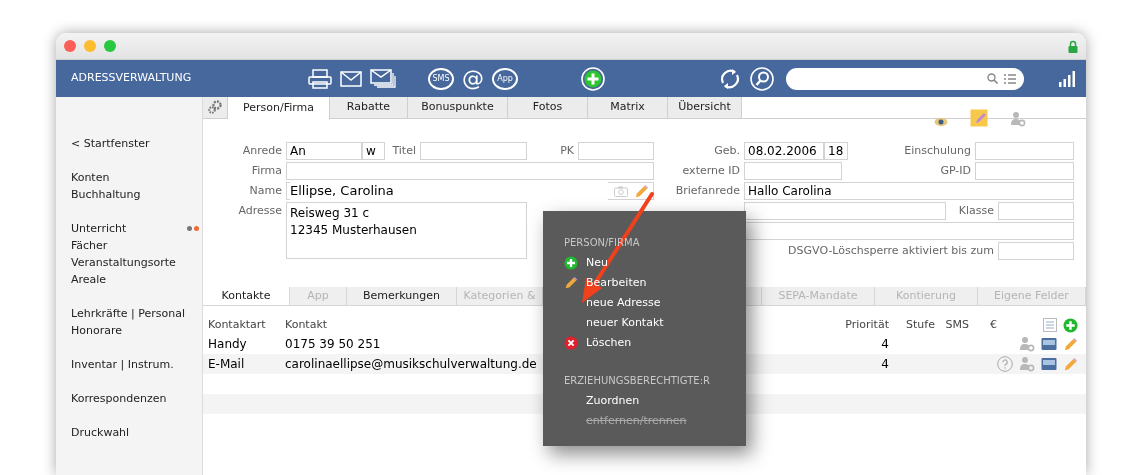 The height and width of the screenshot is (475, 1142). Describe the element at coordinates (96, 330) in the screenshot. I see `sidebar-link: Honorare` at that location.